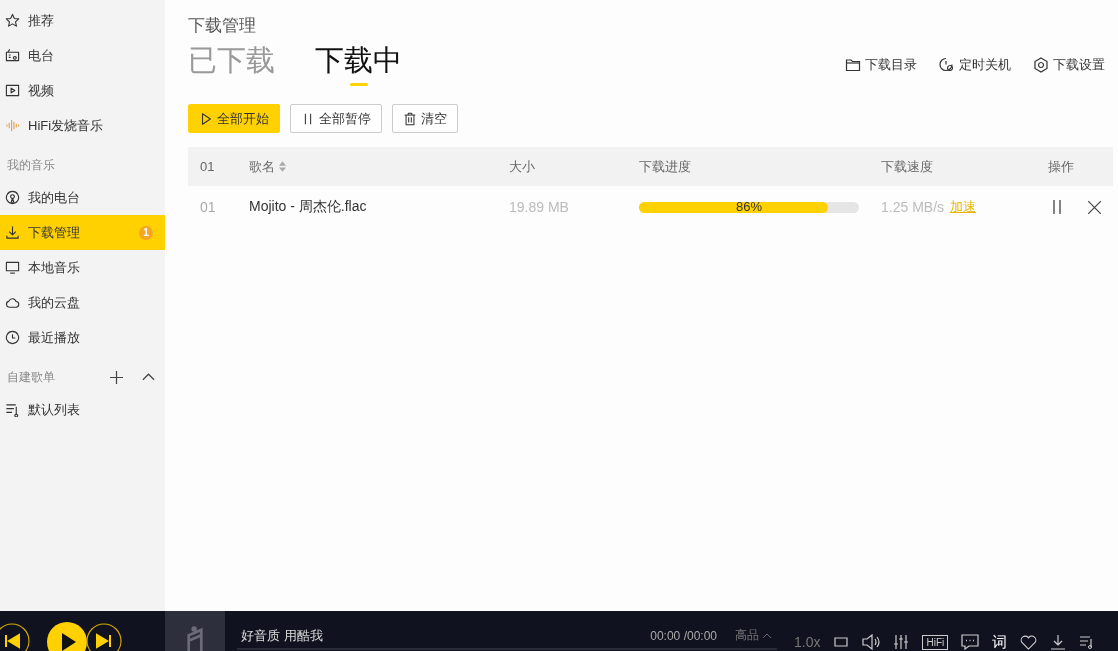 Image resolution: width=1118 pixels, height=651 pixels. I want to click on section-title: 我的音乐, so click(31, 165).